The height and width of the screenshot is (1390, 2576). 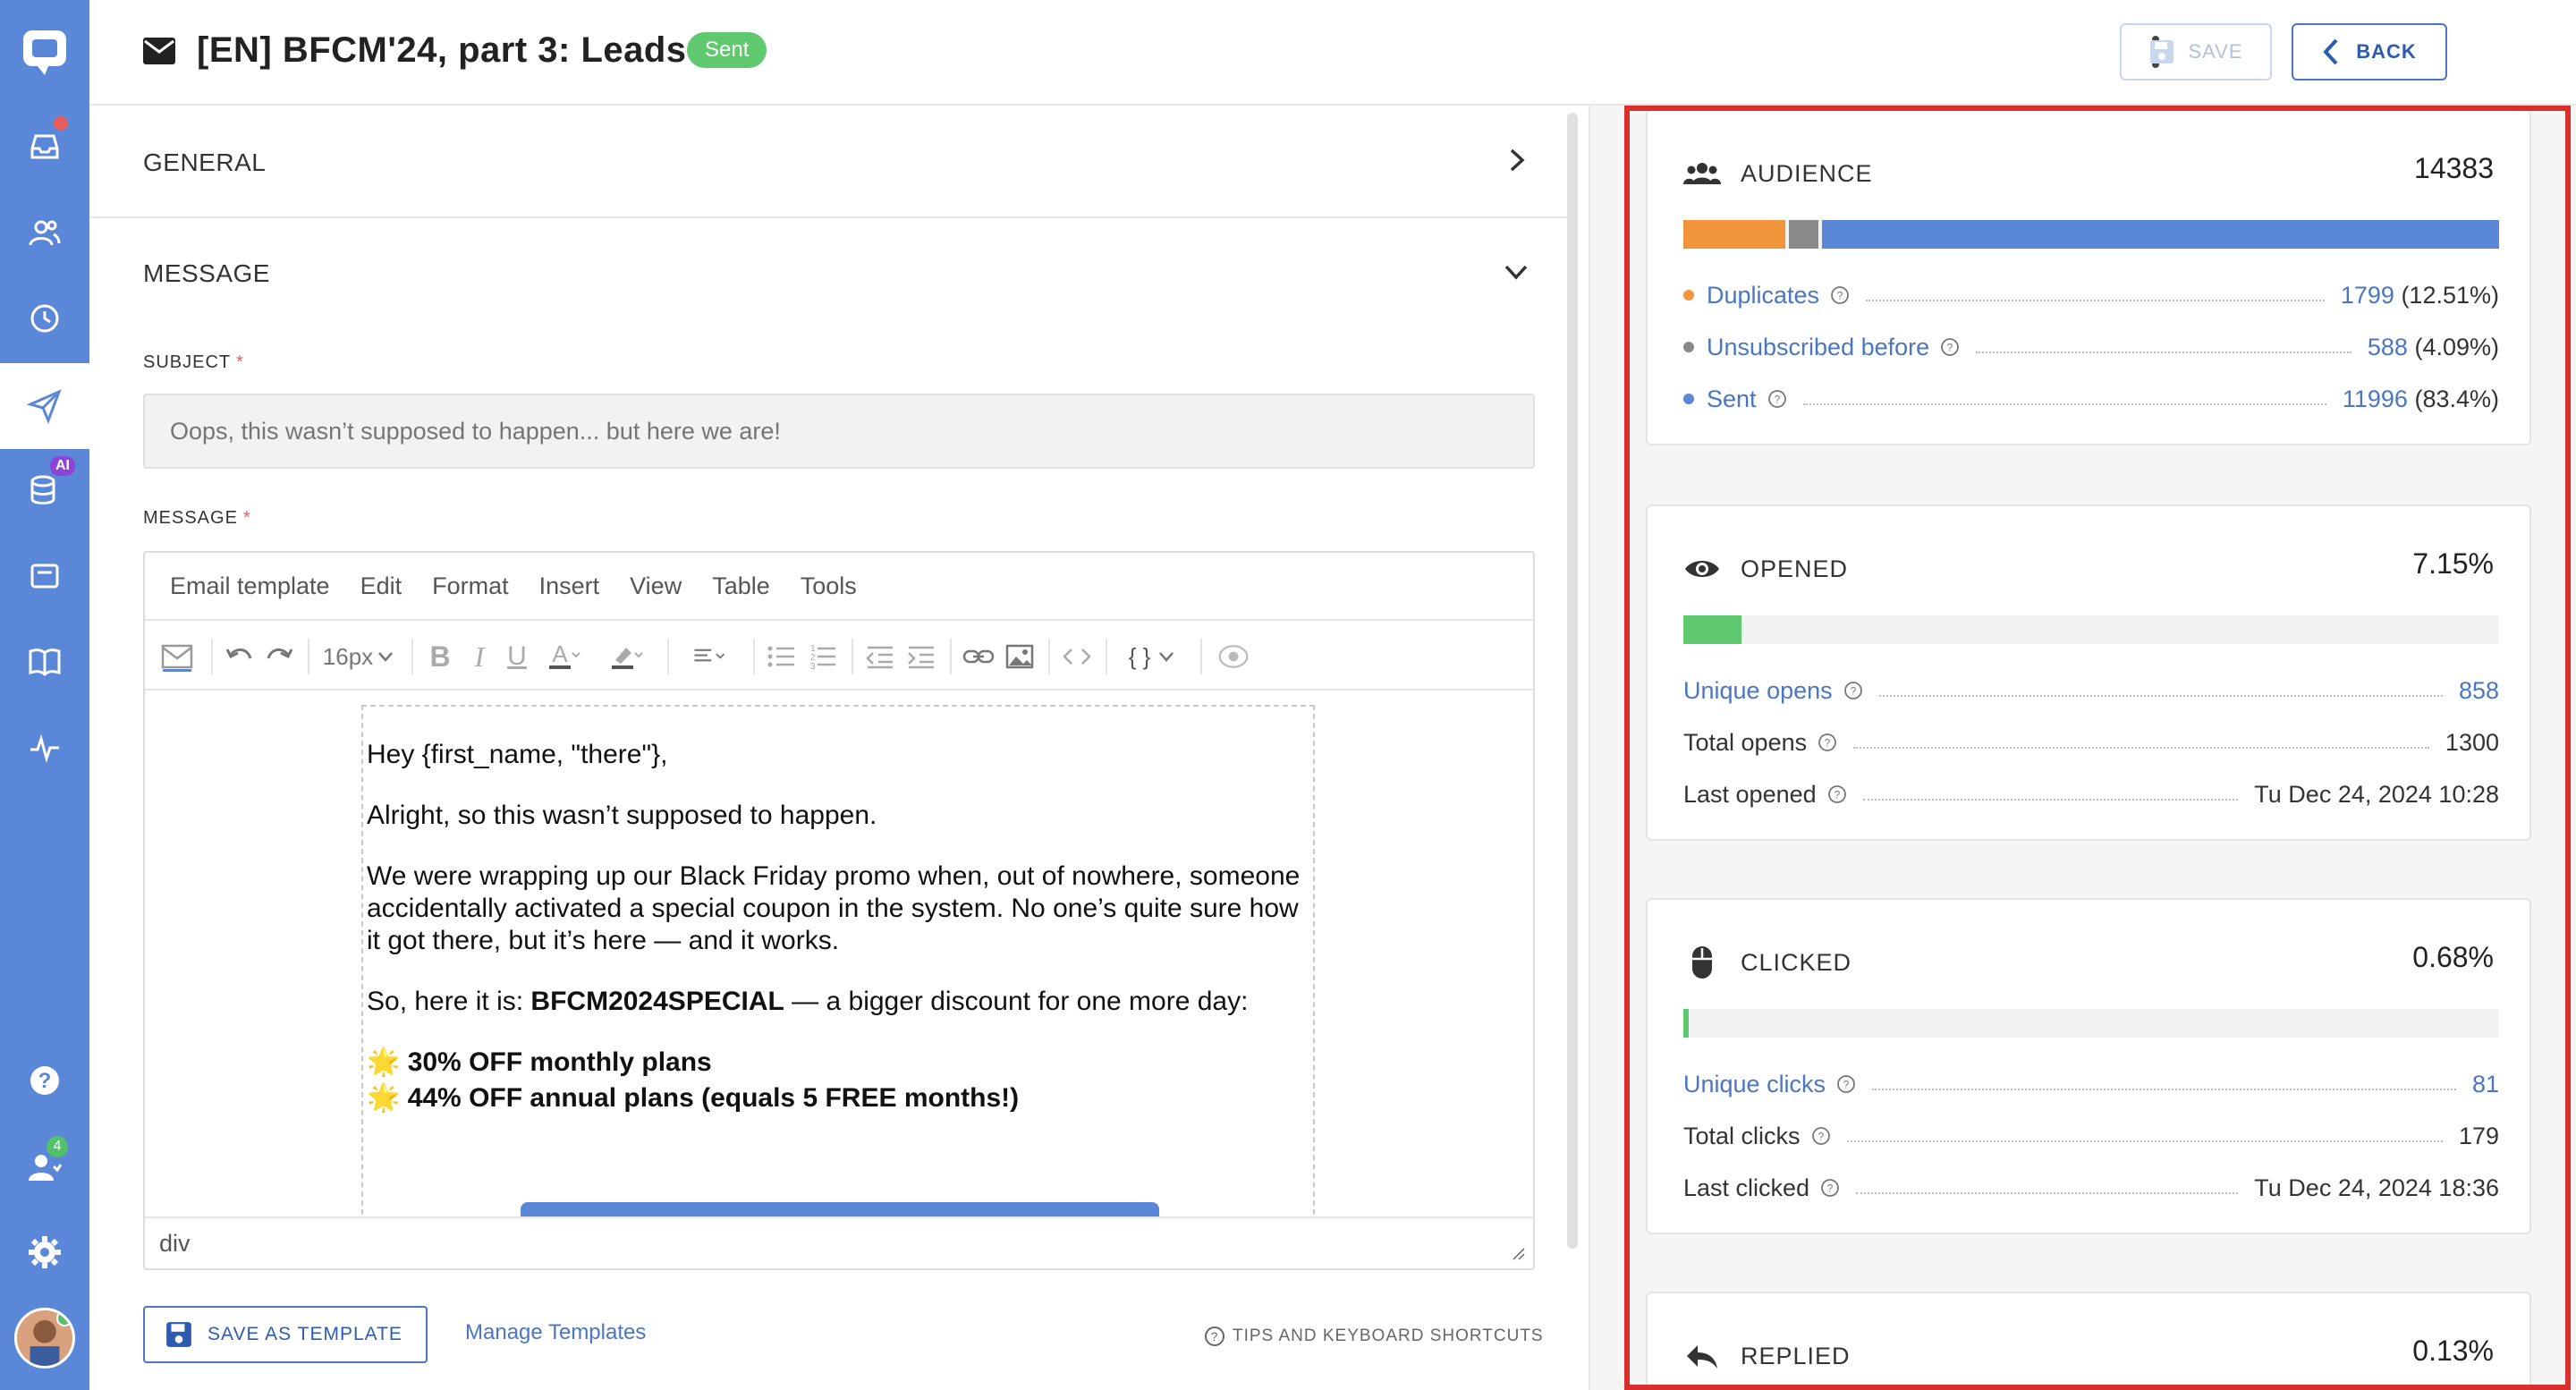 What do you see at coordinates (2369, 52) in the screenshot?
I see `back-button: BACK` at bounding box center [2369, 52].